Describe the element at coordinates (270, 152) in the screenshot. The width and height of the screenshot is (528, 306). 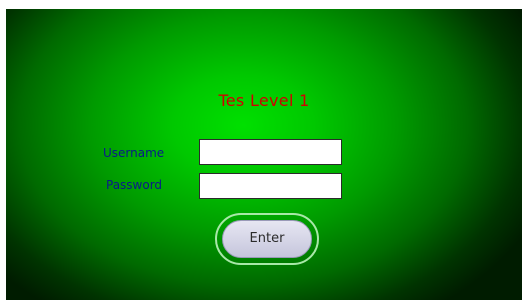
I see `username-input` at that location.